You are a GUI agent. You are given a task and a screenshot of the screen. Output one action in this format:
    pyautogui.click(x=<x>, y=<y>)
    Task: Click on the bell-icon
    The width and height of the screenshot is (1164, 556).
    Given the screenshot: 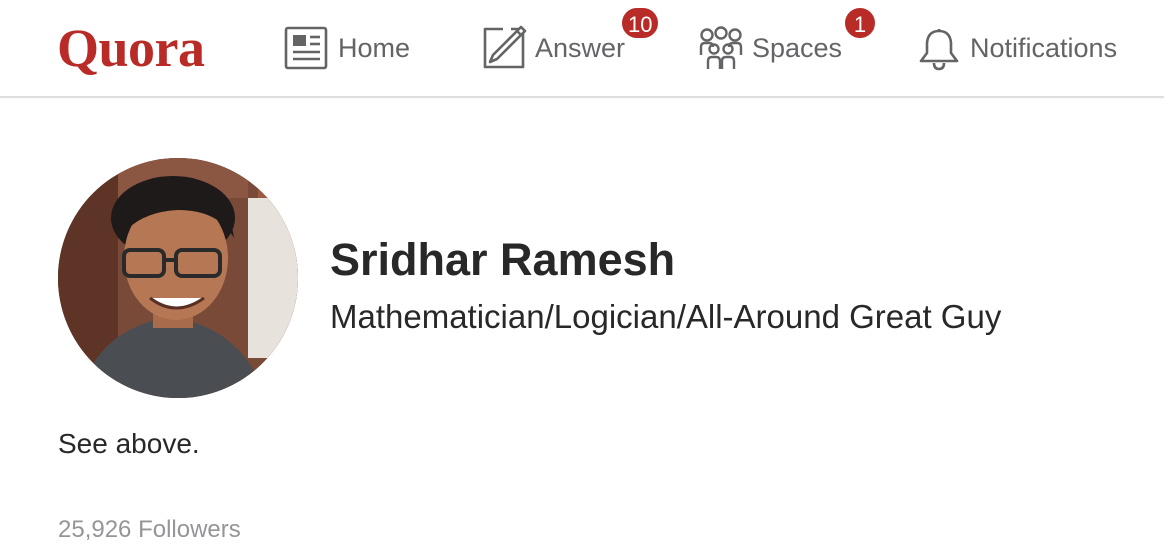 What is the action you would take?
    pyautogui.click(x=939, y=48)
    